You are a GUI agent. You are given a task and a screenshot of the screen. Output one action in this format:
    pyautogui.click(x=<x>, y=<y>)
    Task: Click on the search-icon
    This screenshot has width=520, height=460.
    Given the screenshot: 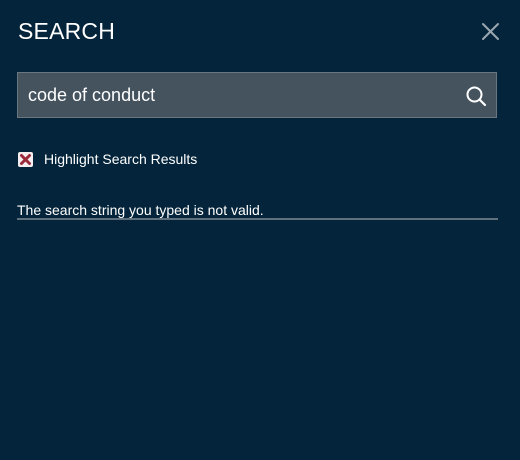 What is the action you would take?
    pyautogui.click(x=476, y=96)
    